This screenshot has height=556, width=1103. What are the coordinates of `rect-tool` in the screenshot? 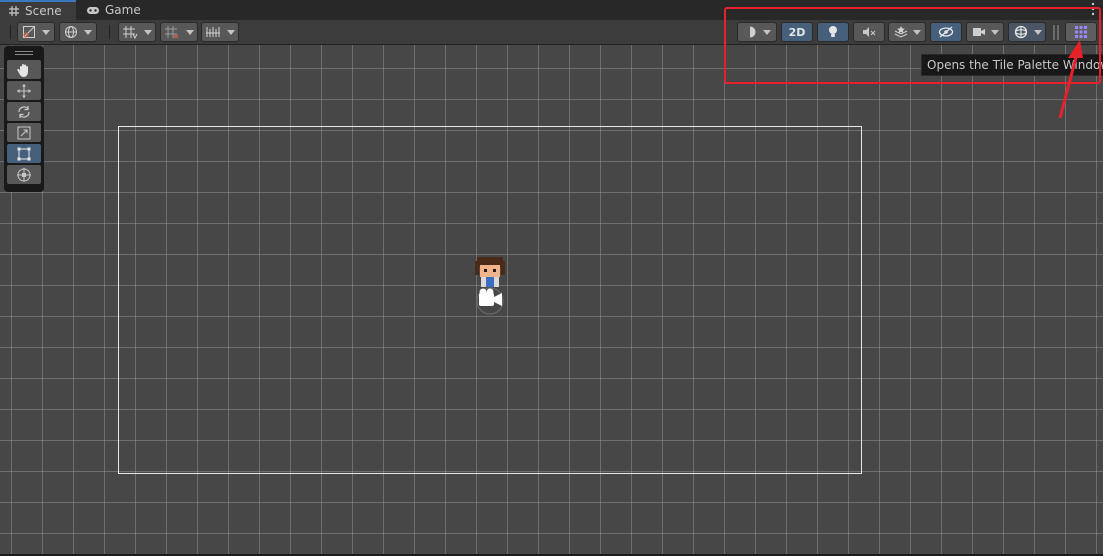 It's located at (24, 153).